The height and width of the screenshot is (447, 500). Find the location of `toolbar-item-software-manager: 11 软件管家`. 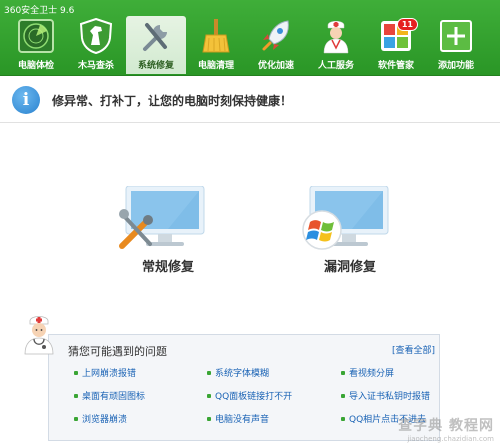

toolbar-item-software-manager: 11 软件管家 is located at coordinates (396, 45).